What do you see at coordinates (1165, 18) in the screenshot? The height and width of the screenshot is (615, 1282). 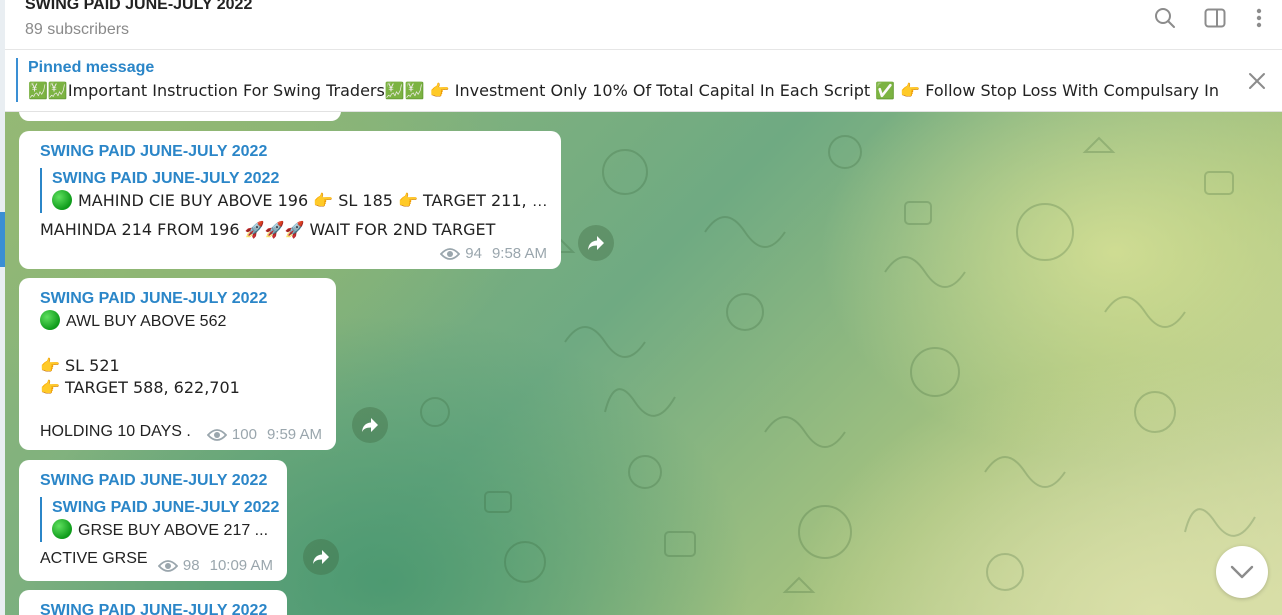 I see `search-icon` at bounding box center [1165, 18].